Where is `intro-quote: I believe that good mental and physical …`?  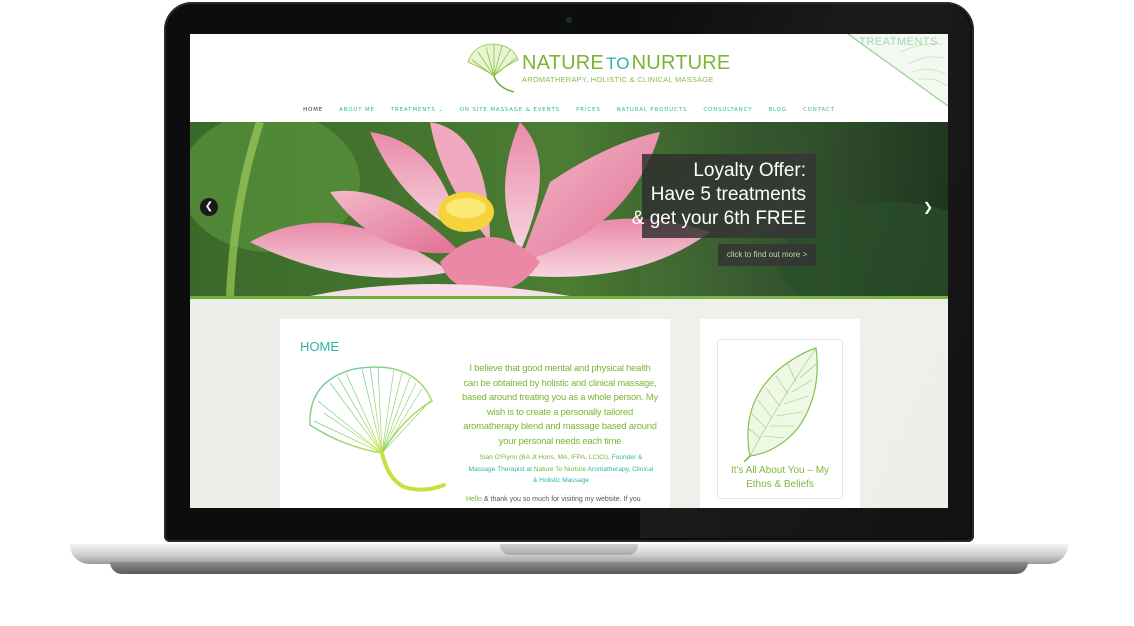
intro-quote: I believe that good mental and physical … is located at coordinates (560, 404).